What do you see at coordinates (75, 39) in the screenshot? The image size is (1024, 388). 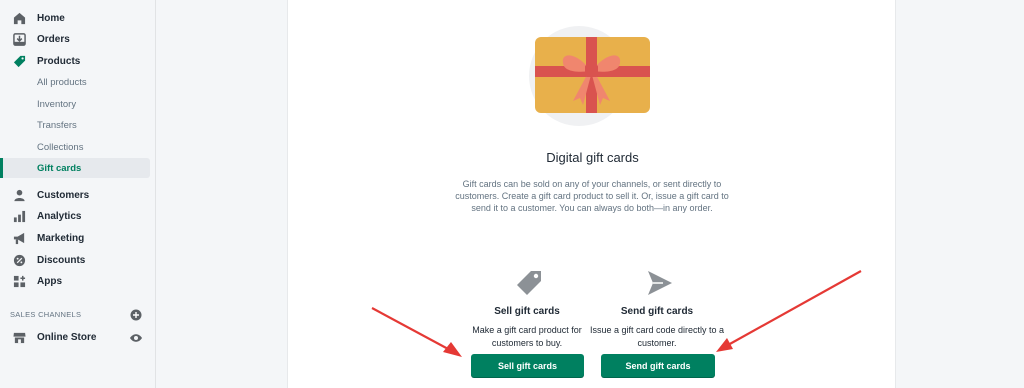 I see `sidebar-item-orders: Orders` at bounding box center [75, 39].